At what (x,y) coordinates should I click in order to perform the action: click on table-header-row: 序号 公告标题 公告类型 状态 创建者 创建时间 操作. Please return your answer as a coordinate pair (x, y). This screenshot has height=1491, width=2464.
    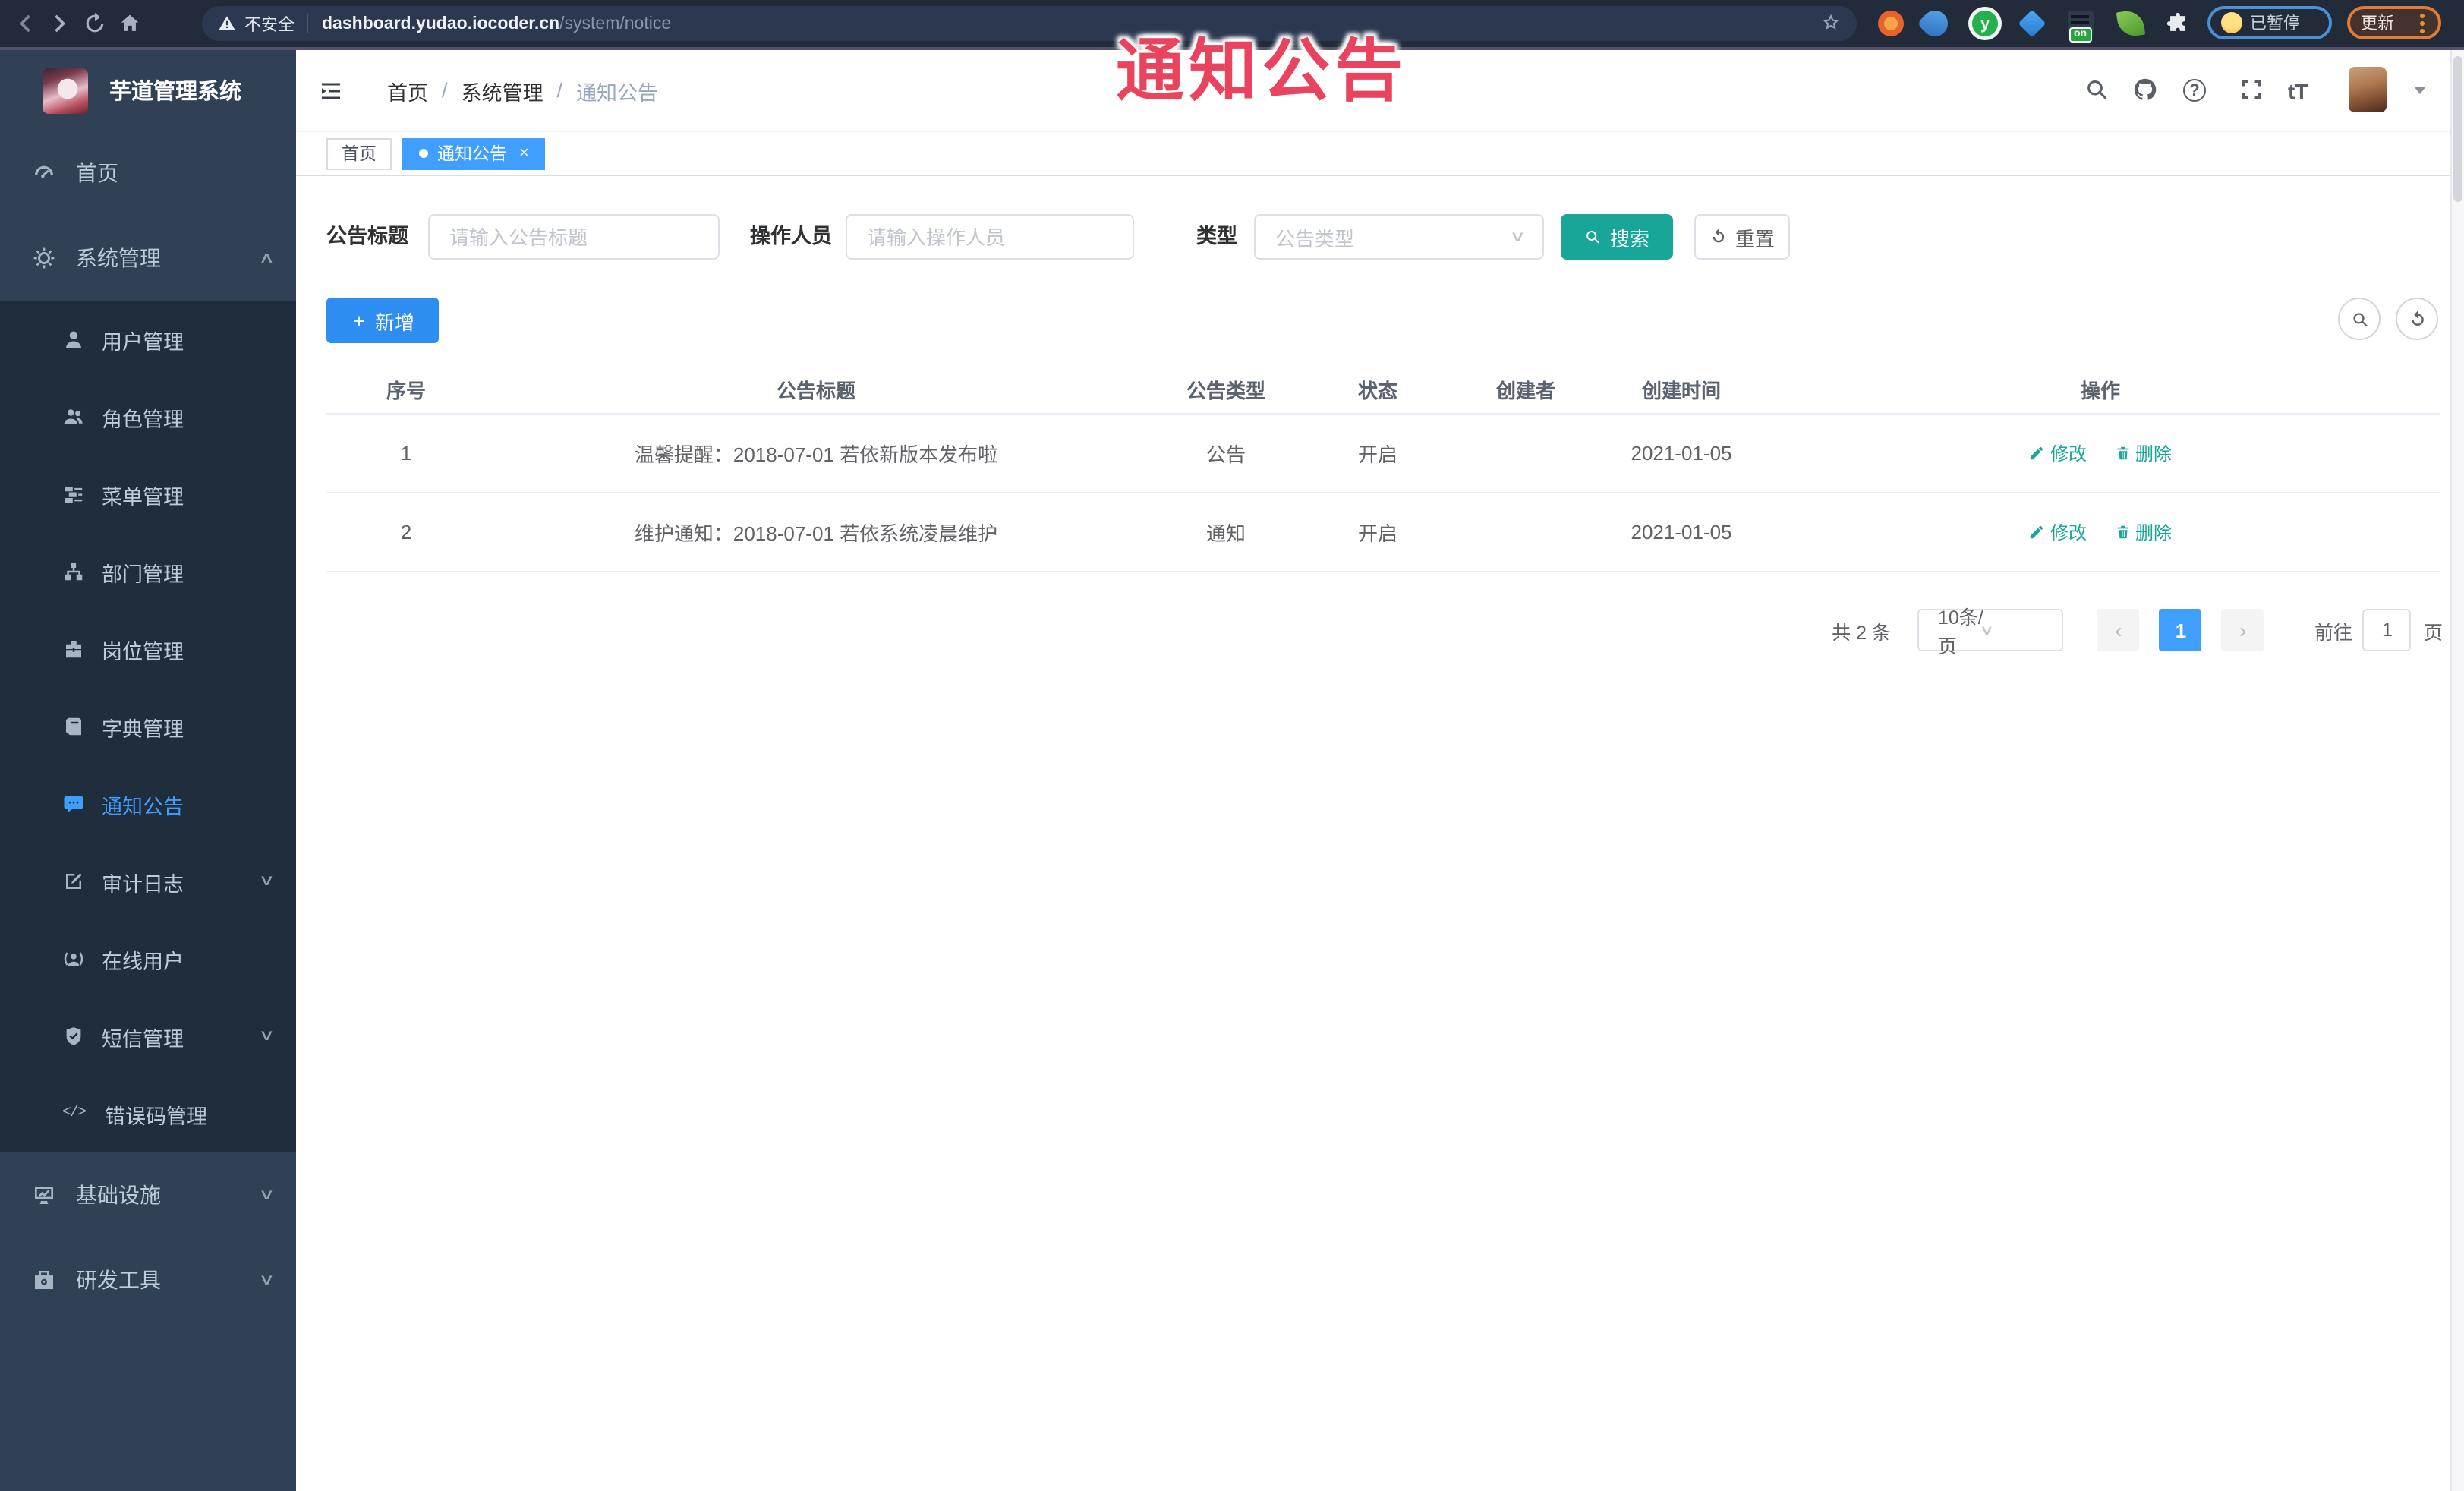
    Looking at the image, I should click on (1383, 389).